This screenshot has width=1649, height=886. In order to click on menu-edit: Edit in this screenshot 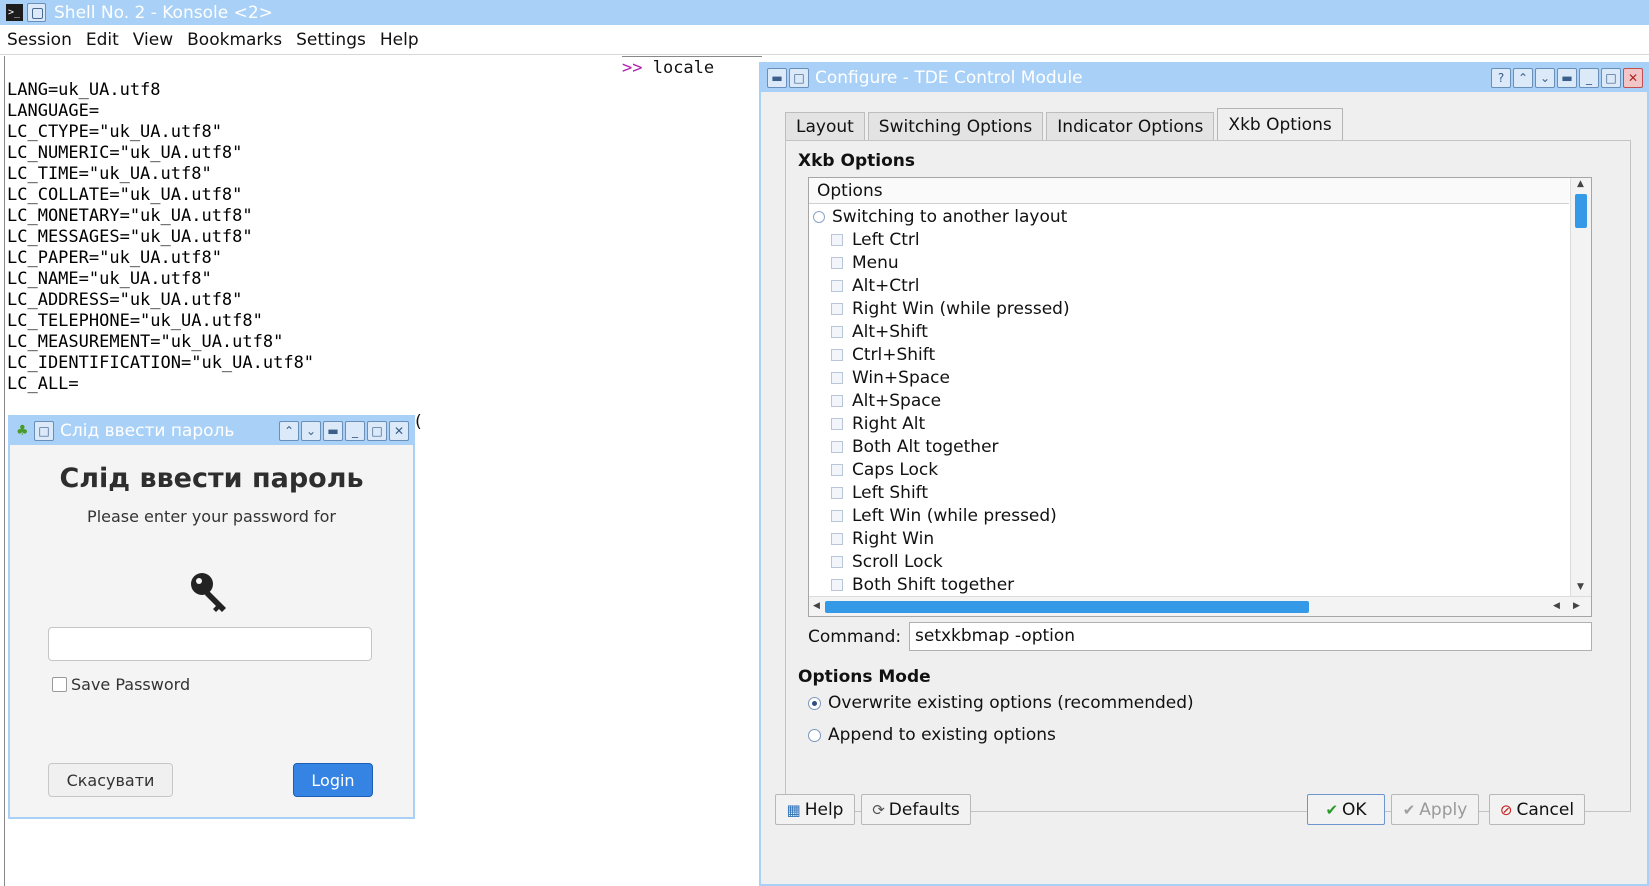, I will do `click(102, 40)`.